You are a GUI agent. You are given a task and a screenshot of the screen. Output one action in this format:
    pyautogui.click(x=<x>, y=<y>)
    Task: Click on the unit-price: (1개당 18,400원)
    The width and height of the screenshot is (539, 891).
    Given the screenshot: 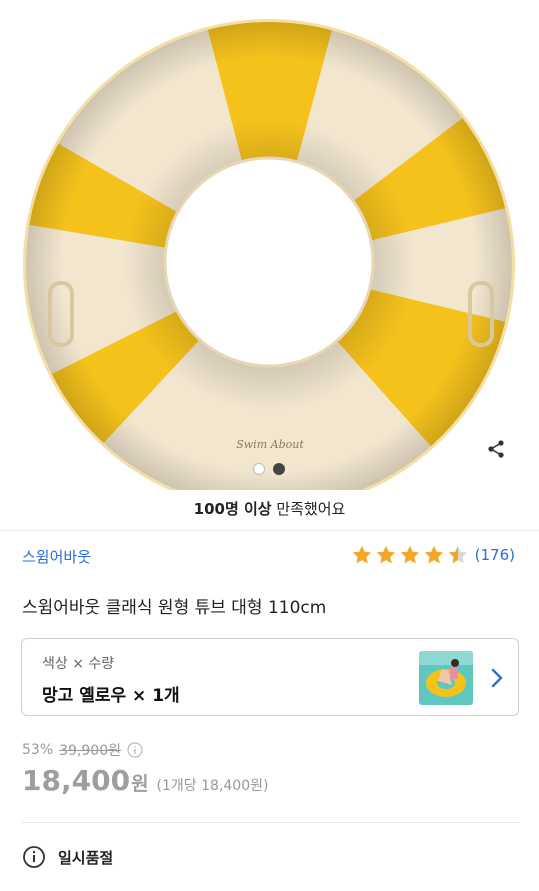 What is the action you would take?
    pyautogui.click(x=212, y=786)
    